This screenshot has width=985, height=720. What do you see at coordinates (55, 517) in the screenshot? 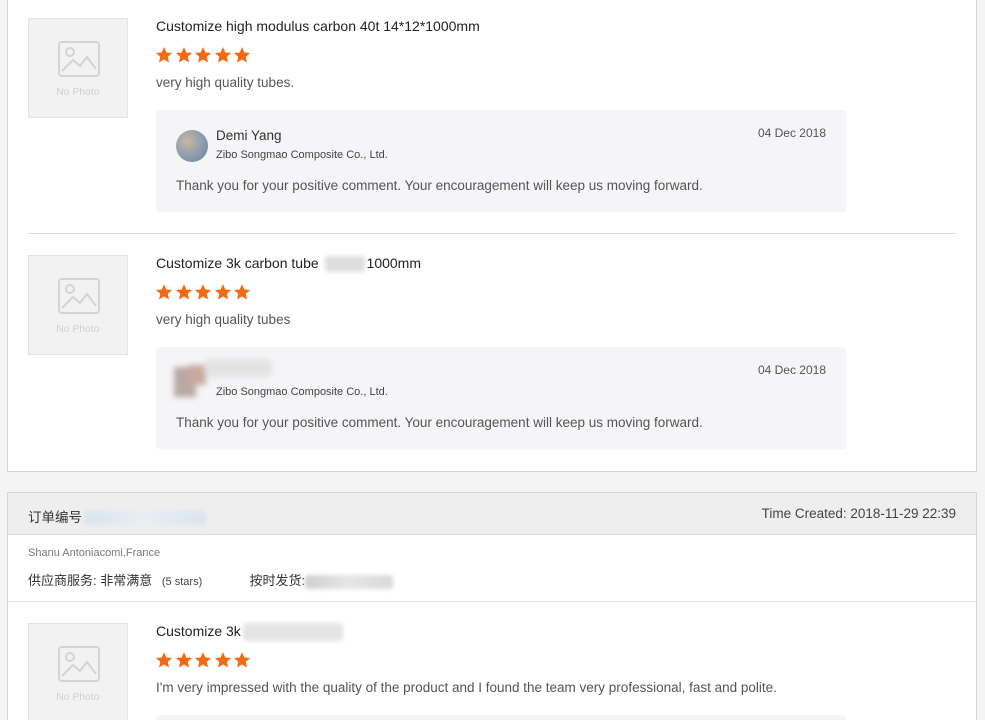
I see `order-number-label: 订单编号` at bounding box center [55, 517].